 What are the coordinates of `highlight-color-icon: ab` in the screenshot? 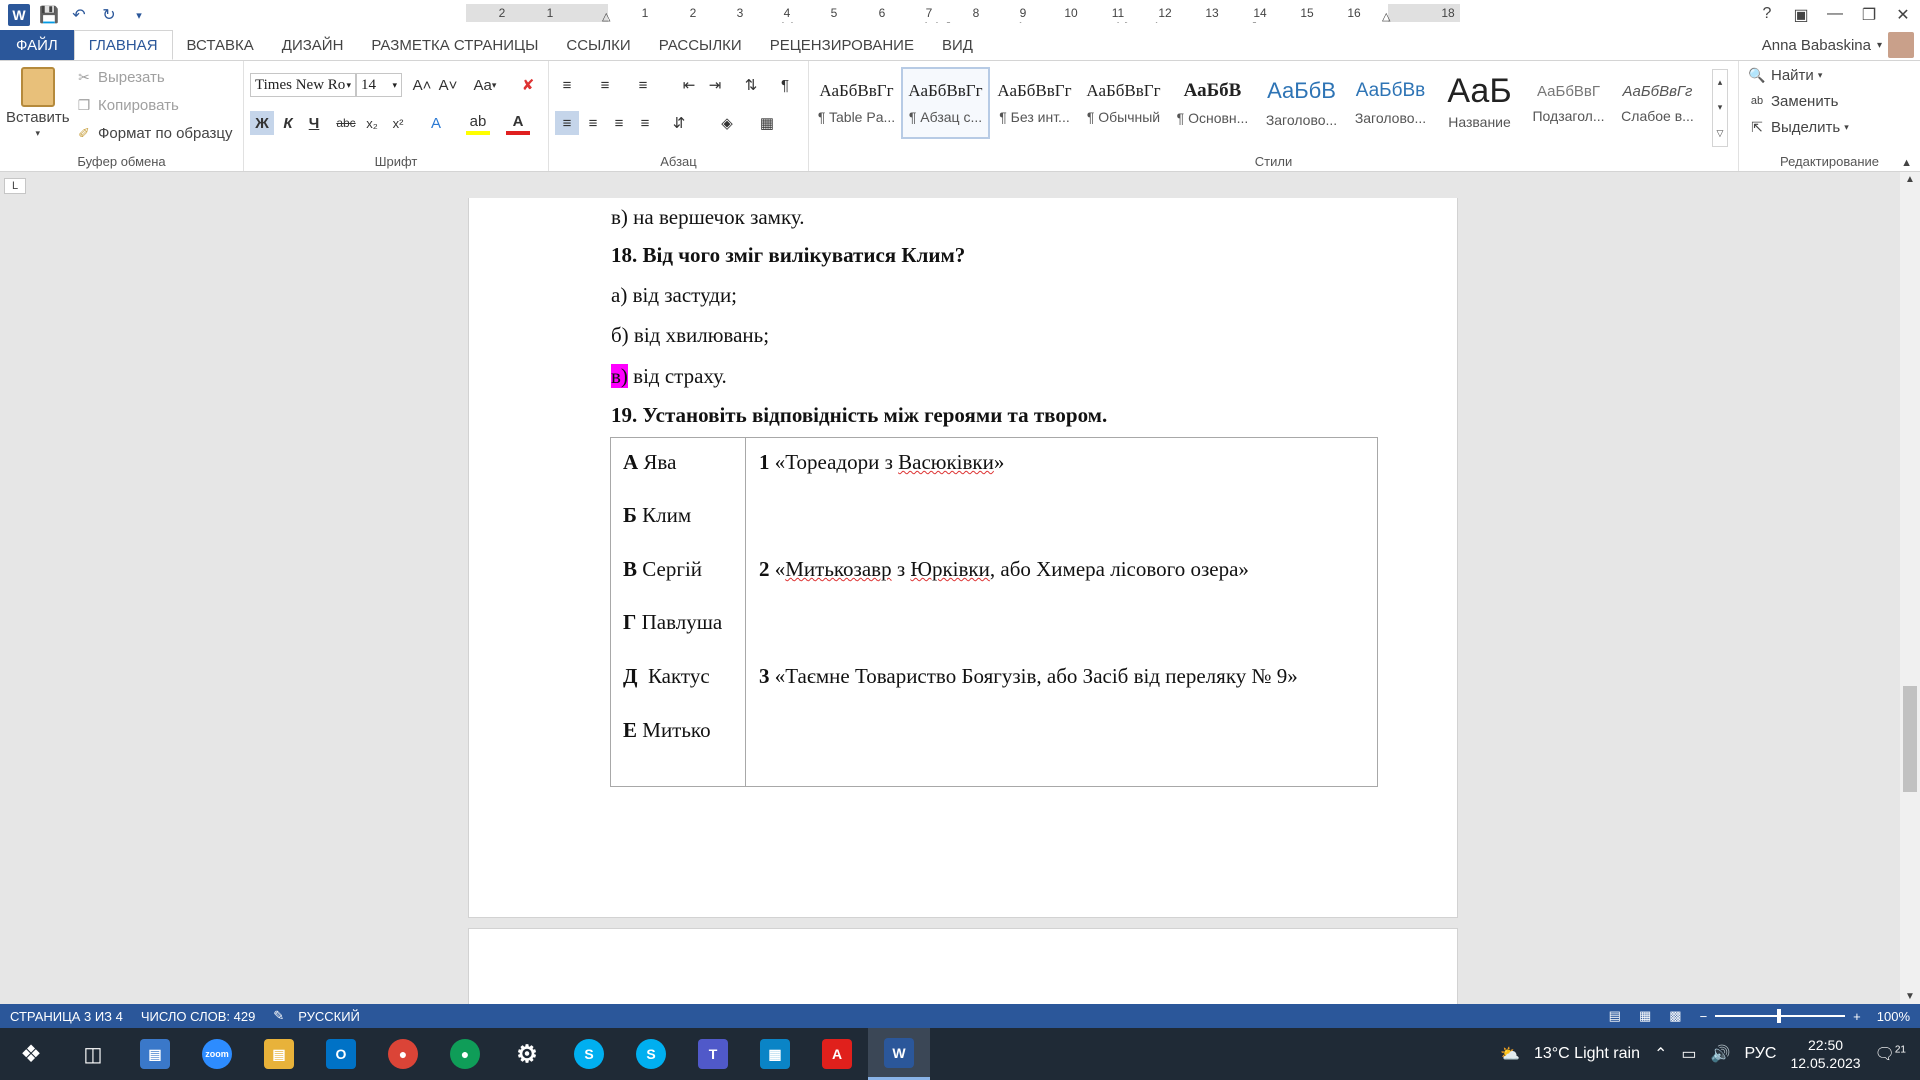 It's located at (478, 123).